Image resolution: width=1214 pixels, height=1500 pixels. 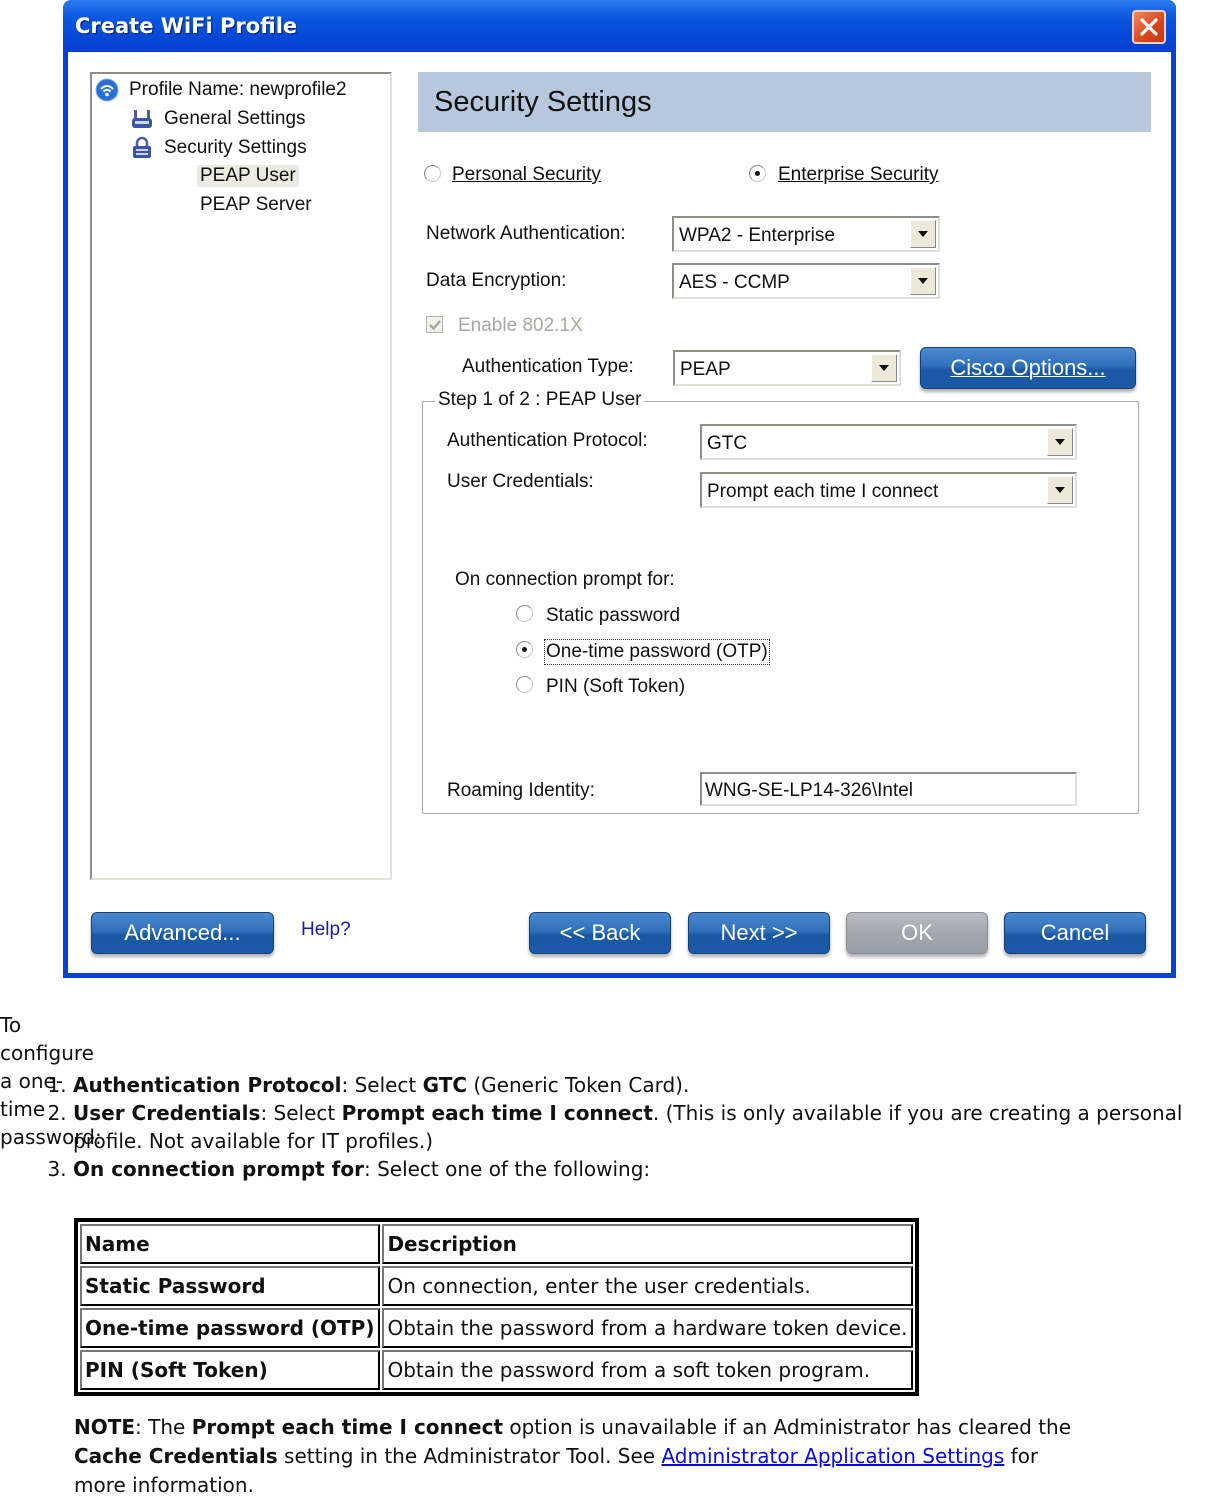 I want to click on authentication-protocol-label: Authentication Protocol:, so click(x=547, y=440).